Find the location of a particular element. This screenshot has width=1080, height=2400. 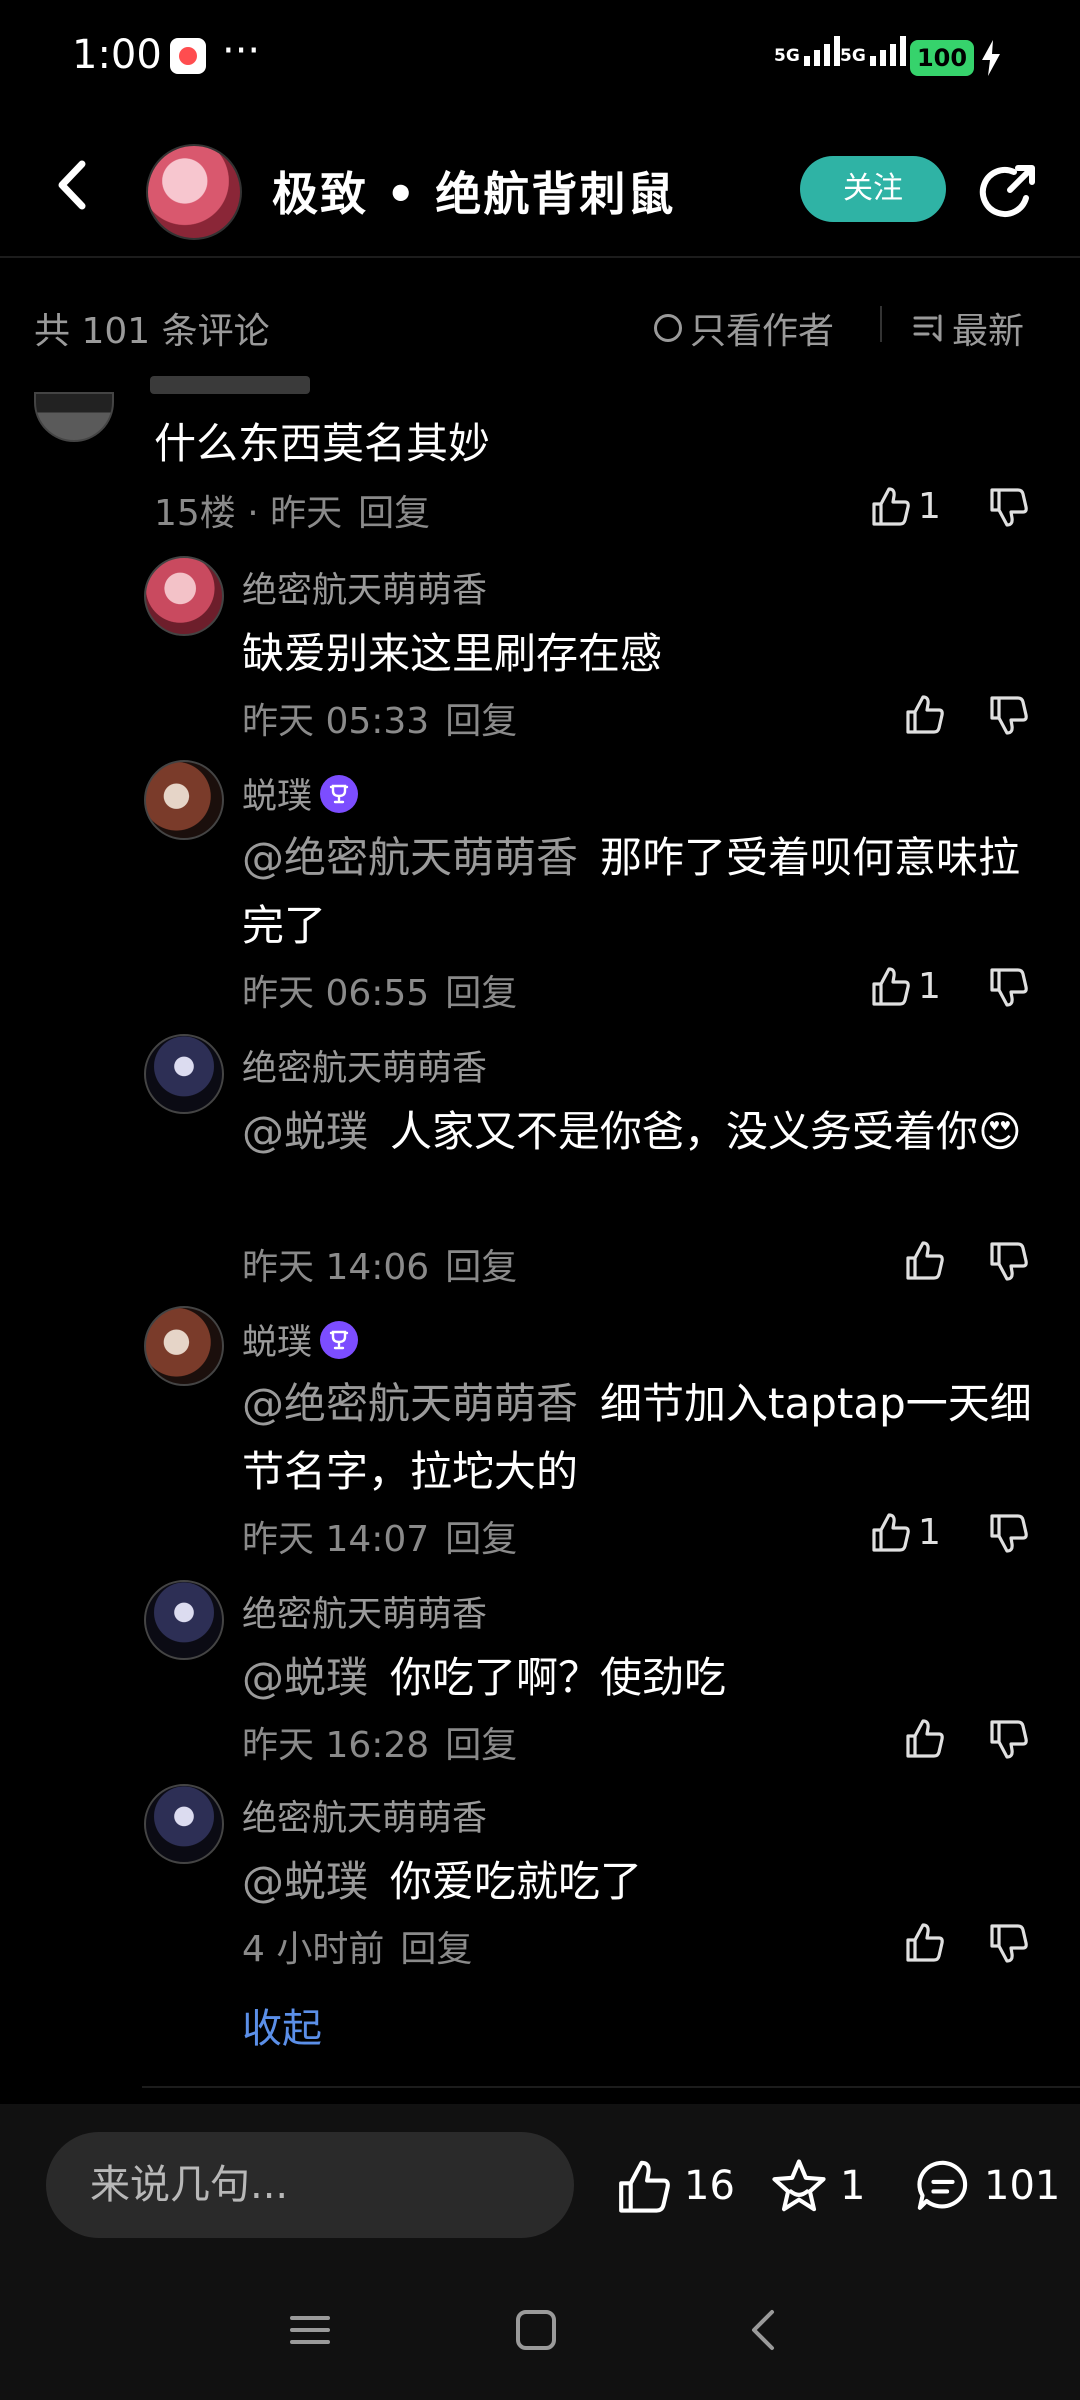

reply-time: 昨天 16:28 is located at coordinates (336, 1745).